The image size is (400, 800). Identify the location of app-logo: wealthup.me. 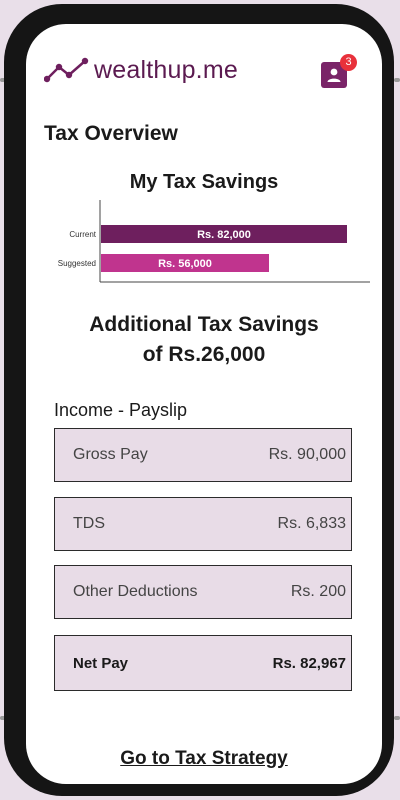
(141, 70).